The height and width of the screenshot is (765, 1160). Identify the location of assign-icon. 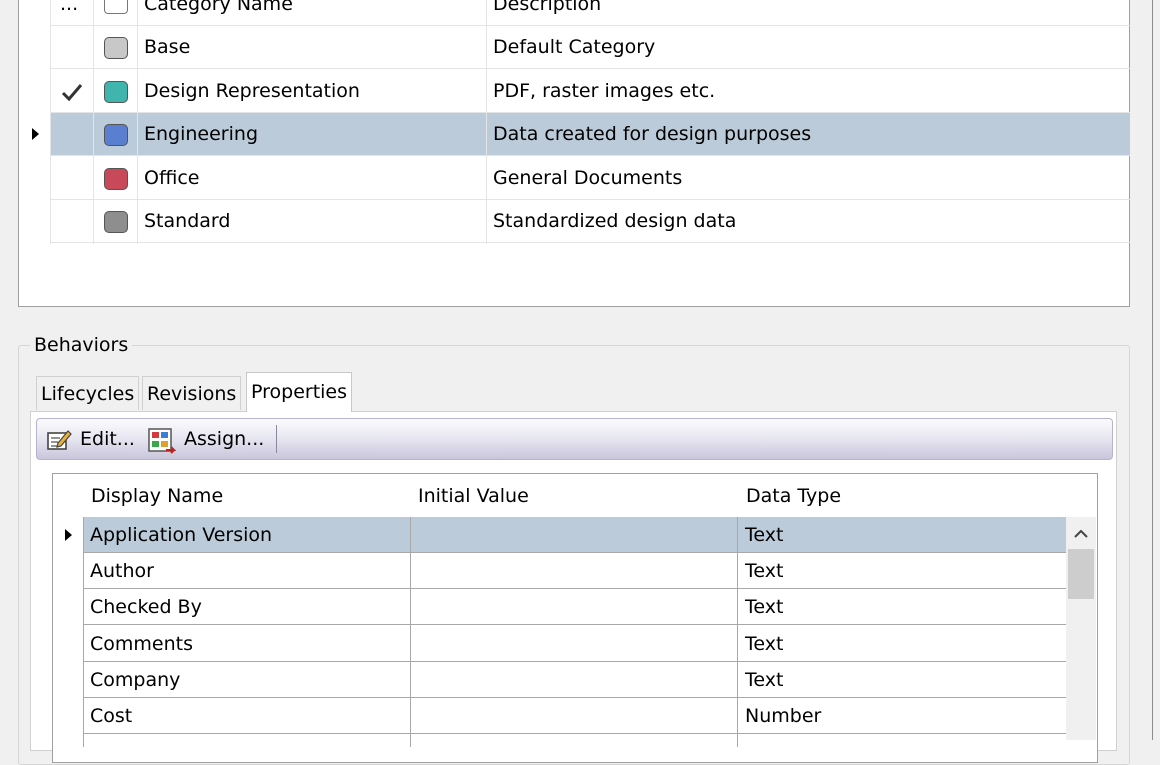
(162, 441).